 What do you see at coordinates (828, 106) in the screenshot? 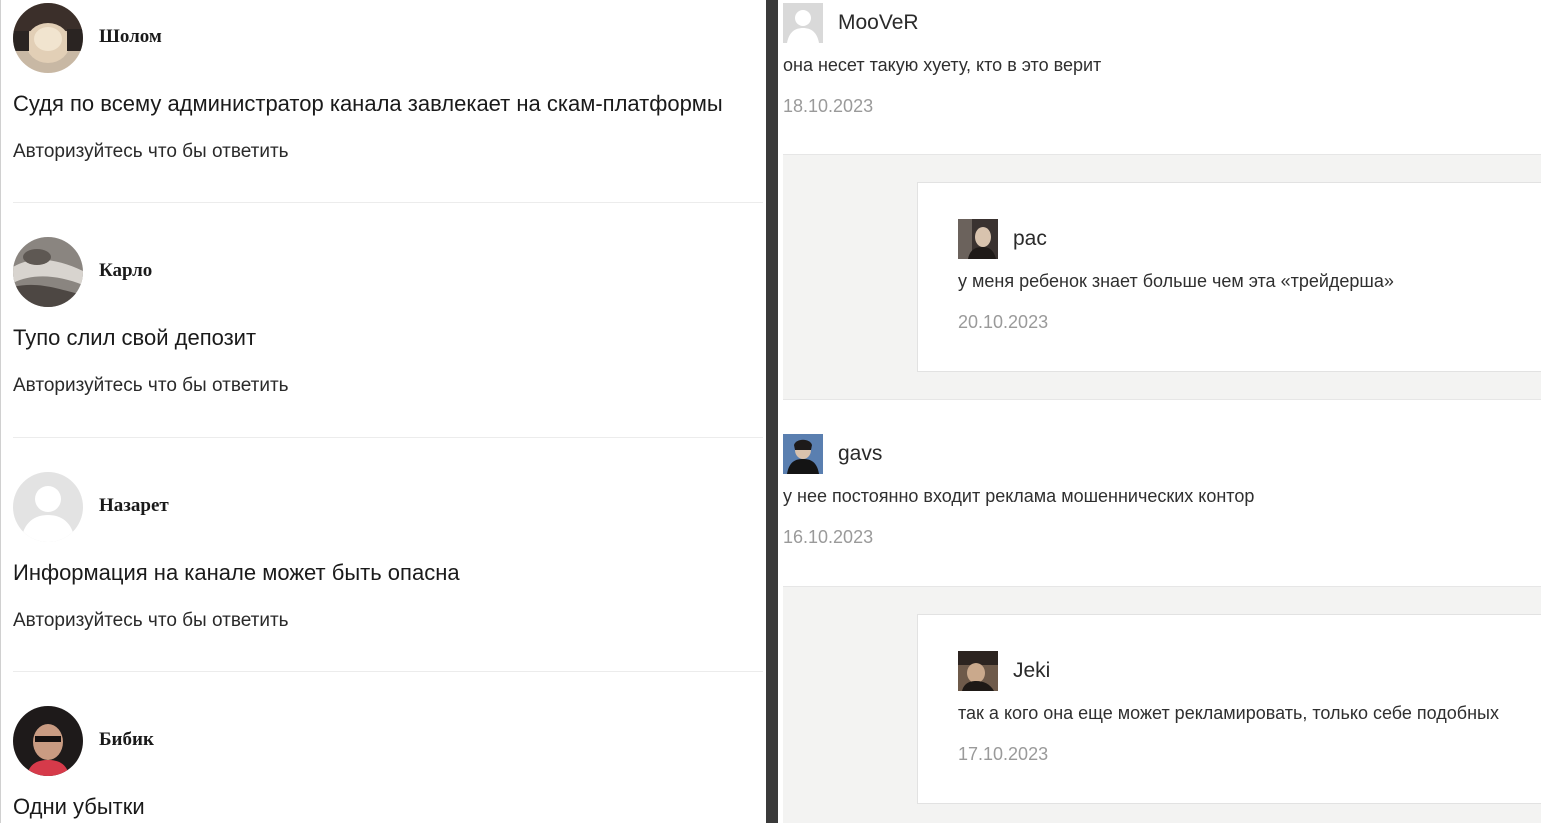
I see `comment-date: 18.10.2023` at bounding box center [828, 106].